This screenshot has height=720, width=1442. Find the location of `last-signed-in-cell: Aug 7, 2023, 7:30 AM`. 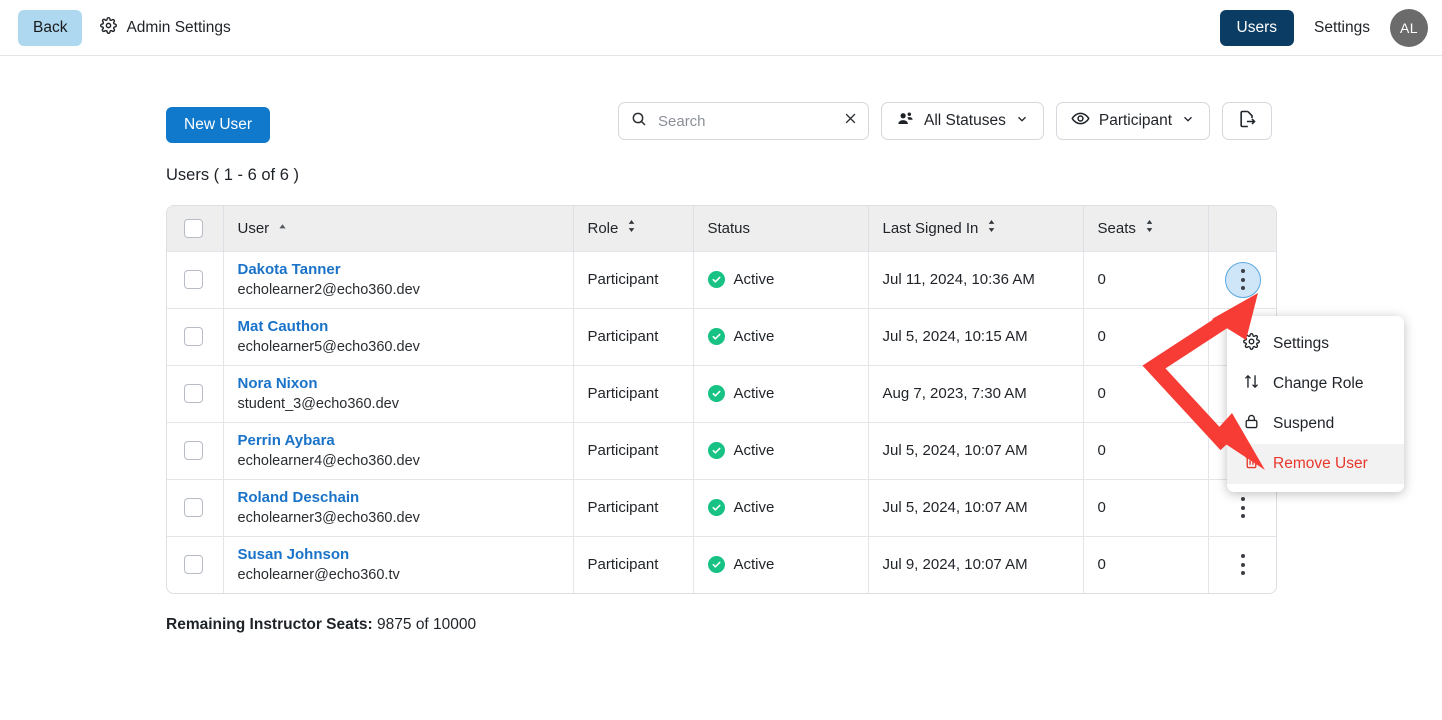

last-signed-in-cell: Aug 7, 2023, 7:30 AM is located at coordinates (976, 393).